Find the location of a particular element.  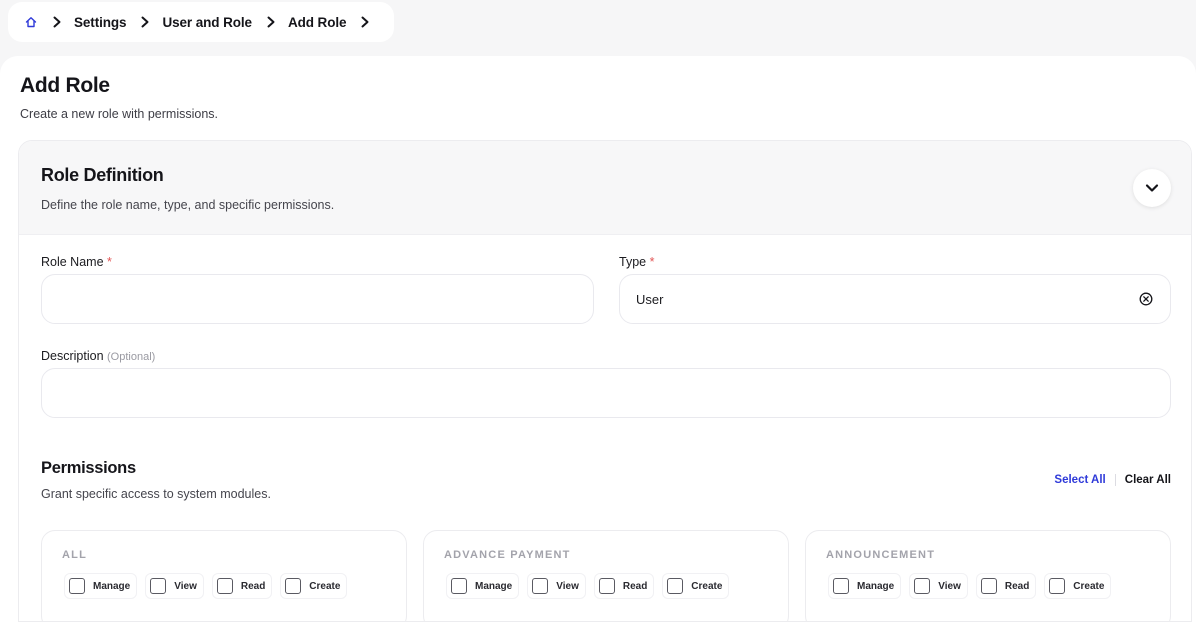

section-title: Role Definition is located at coordinates (102, 175).